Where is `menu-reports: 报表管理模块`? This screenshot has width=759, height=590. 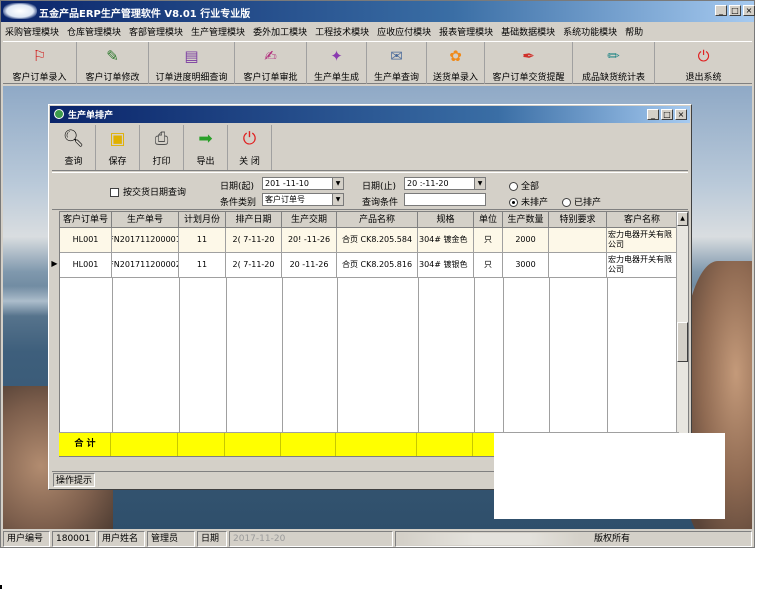 menu-reports: 报表管理模块 is located at coordinates (466, 31).